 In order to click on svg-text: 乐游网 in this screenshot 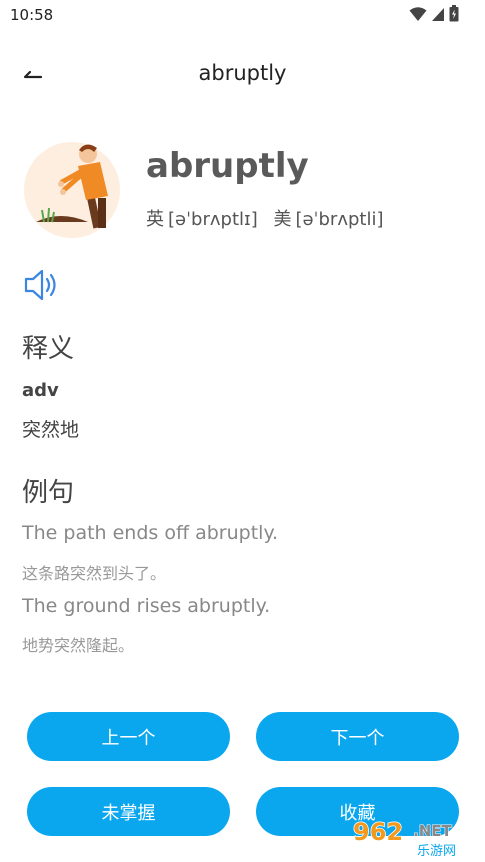, I will do `click(436, 851)`.